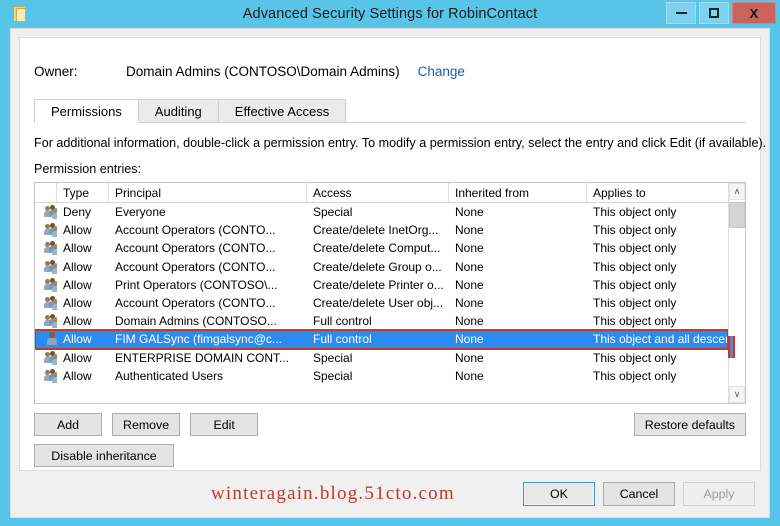  What do you see at coordinates (68, 424) in the screenshot?
I see `add-button: Add` at bounding box center [68, 424].